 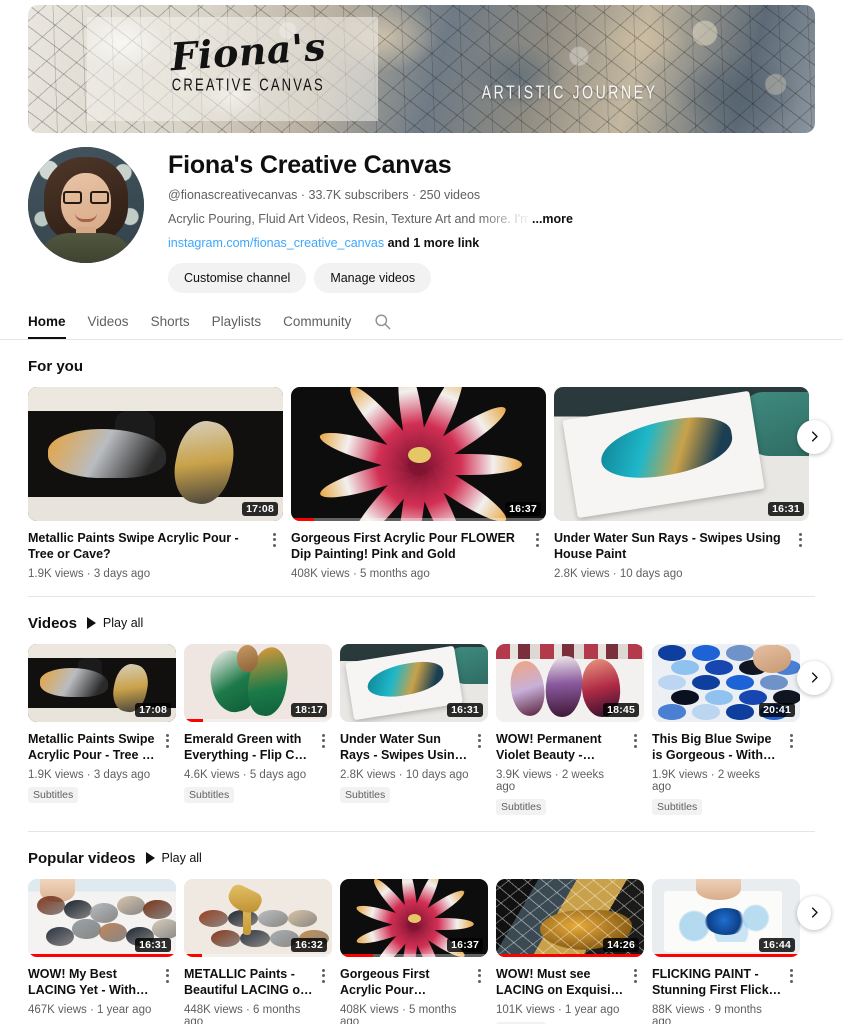 I want to click on tab-playlists: Playlists, so click(x=237, y=322).